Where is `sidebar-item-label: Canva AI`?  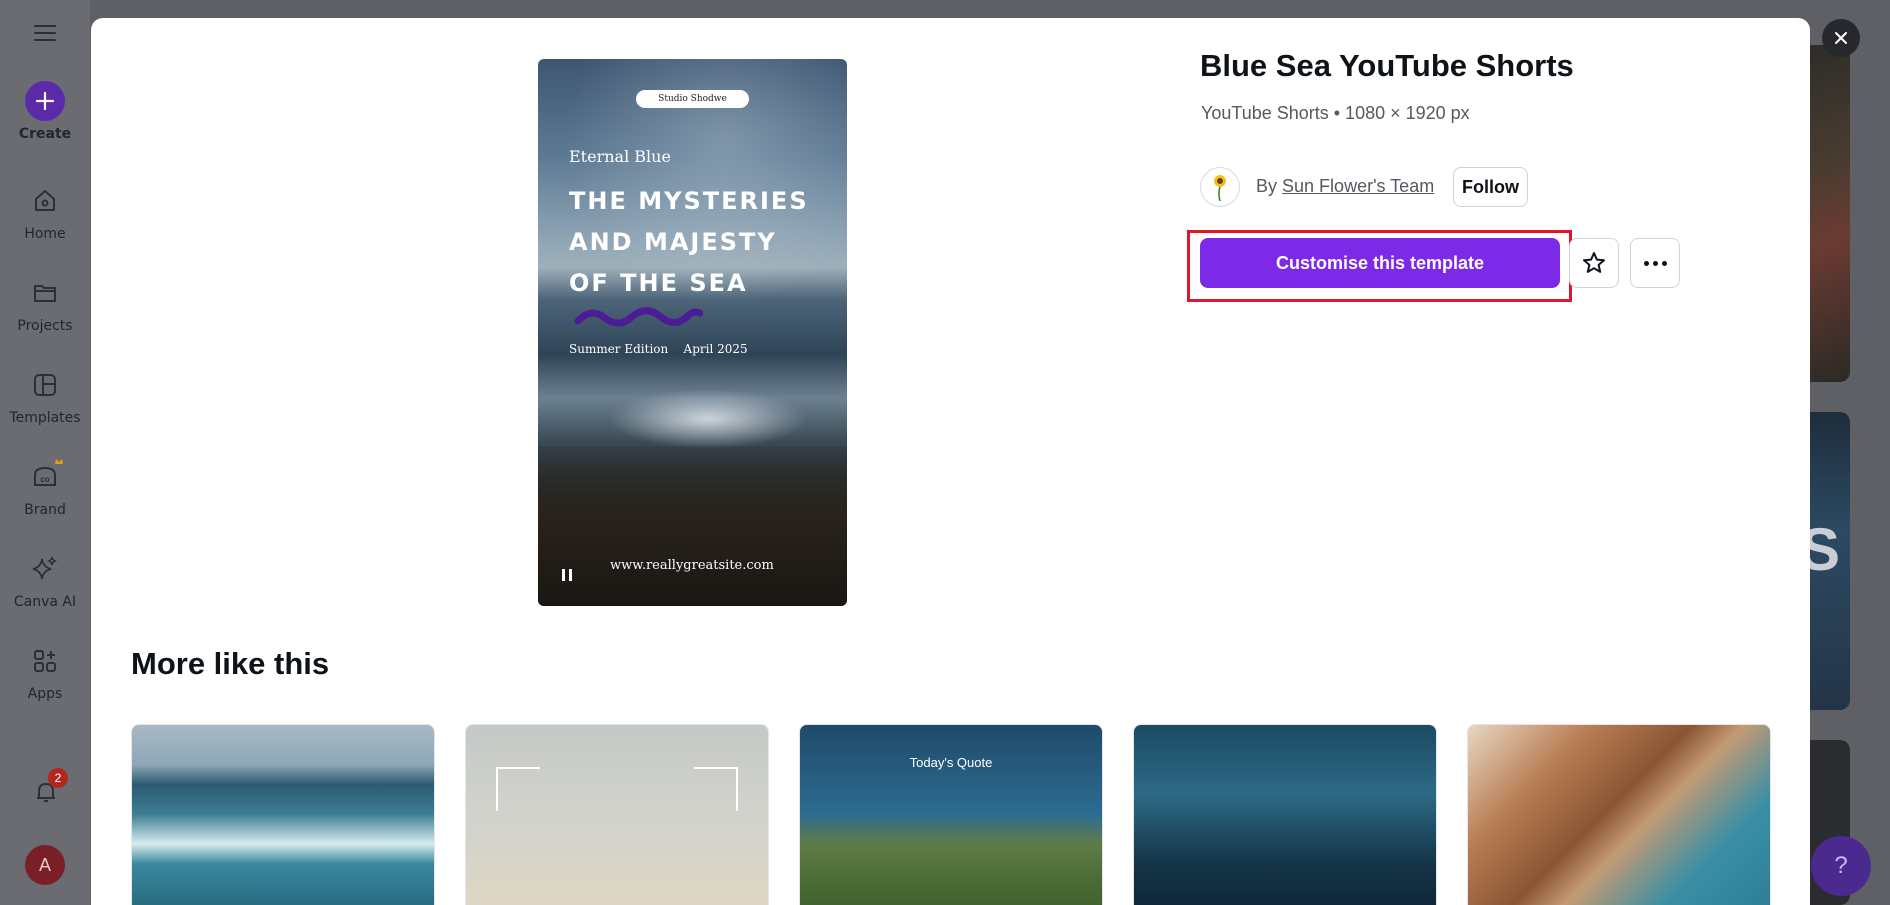 sidebar-item-label: Canva AI is located at coordinates (45, 602).